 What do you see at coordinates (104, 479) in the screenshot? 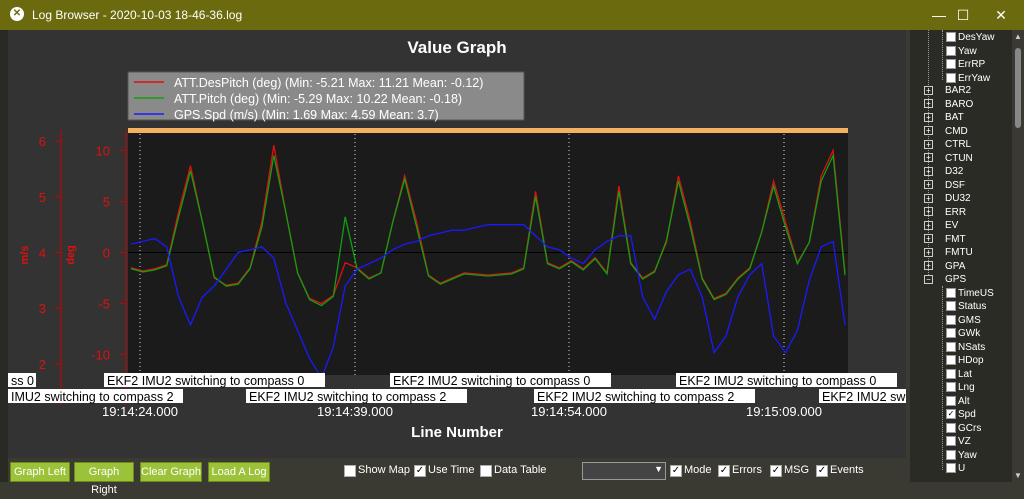
I see `graph-right-button: Graph Right` at bounding box center [104, 479].